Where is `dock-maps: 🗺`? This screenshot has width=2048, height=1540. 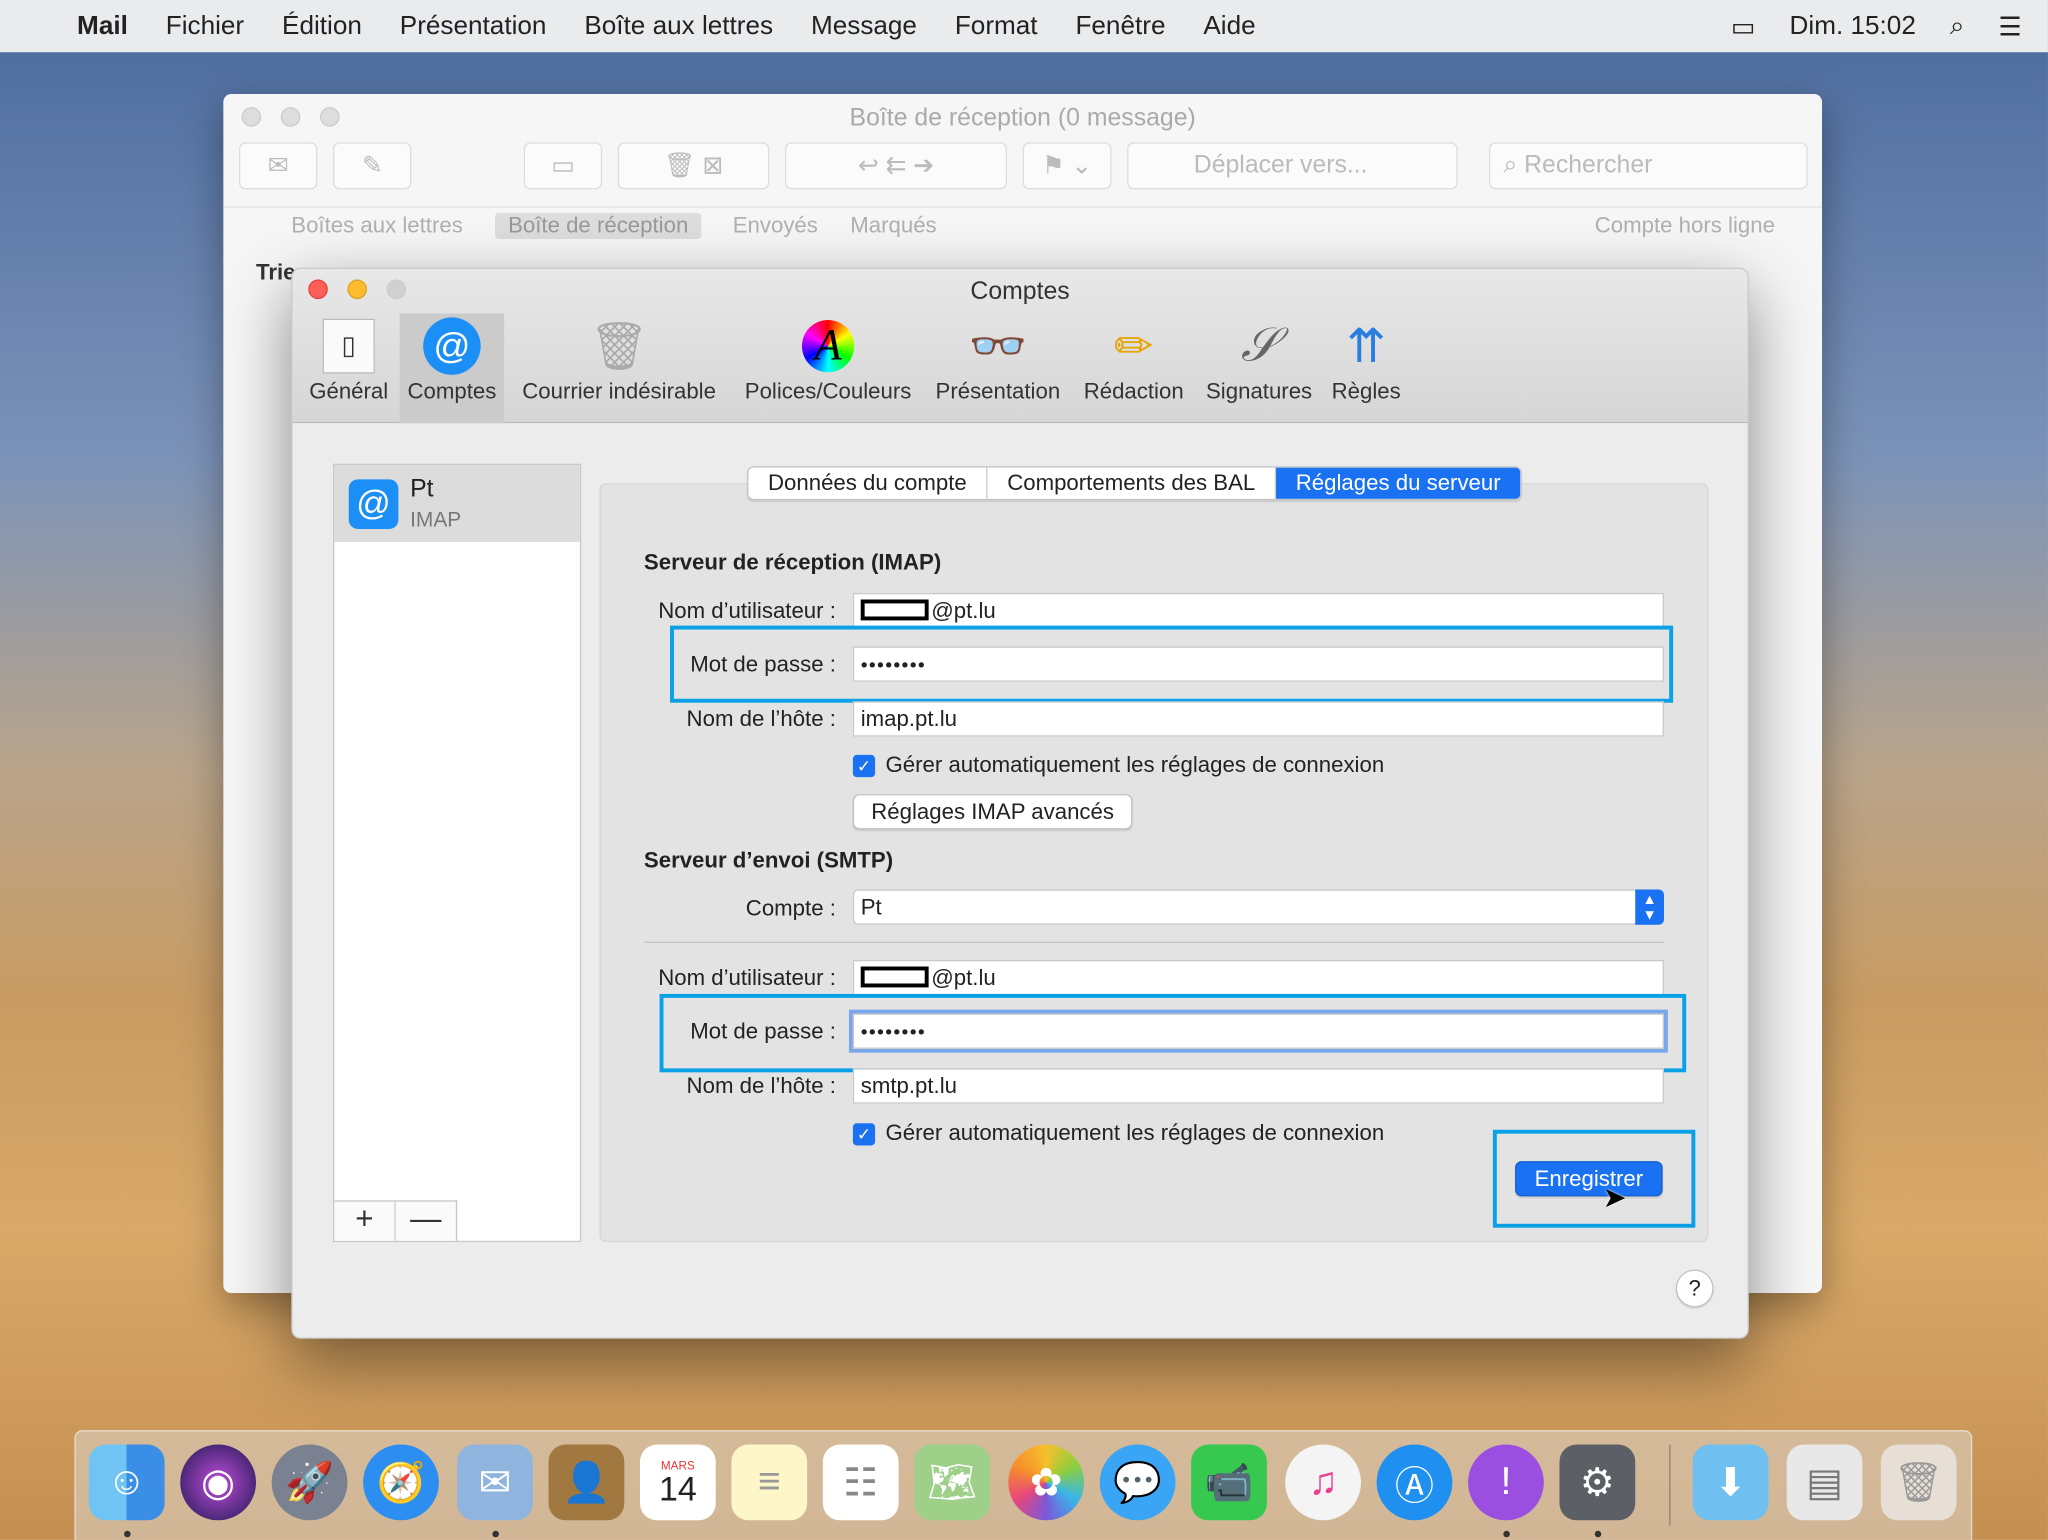 dock-maps: 🗺 is located at coordinates (952, 1482).